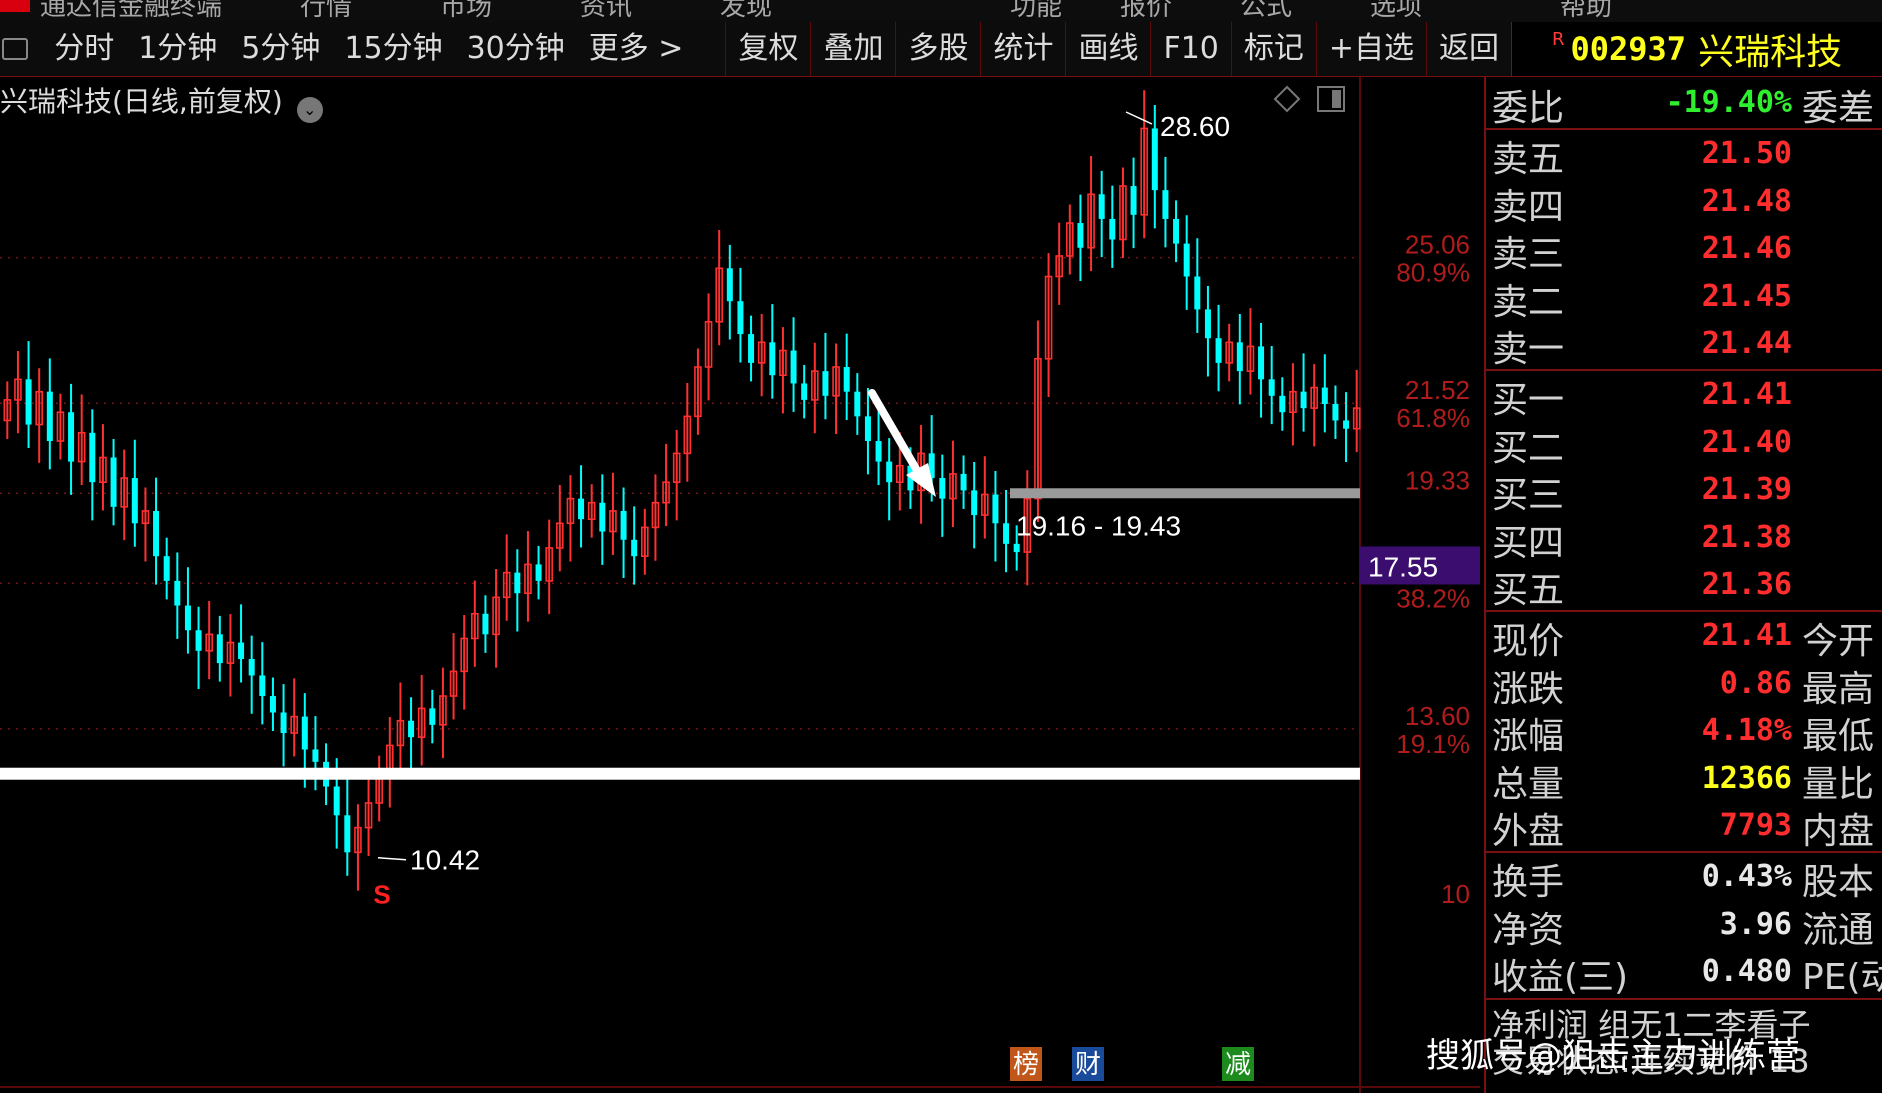  I want to click on tool-button: 标记, so click(1273, 49).